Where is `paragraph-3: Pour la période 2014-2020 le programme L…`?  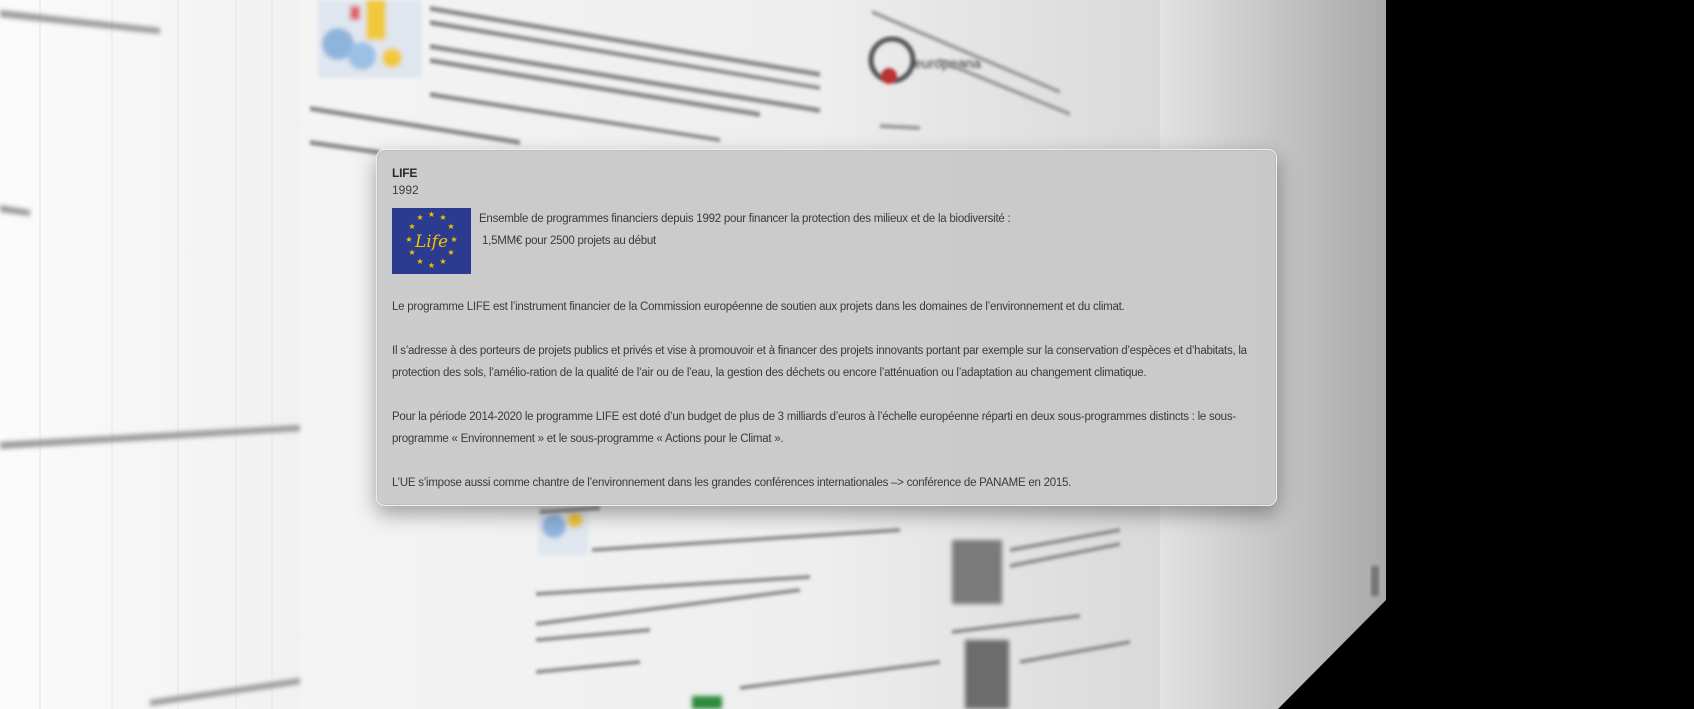
paragraph-3: Pour la période 2014-2020 le programme L… is located at coordinates (814, 428).